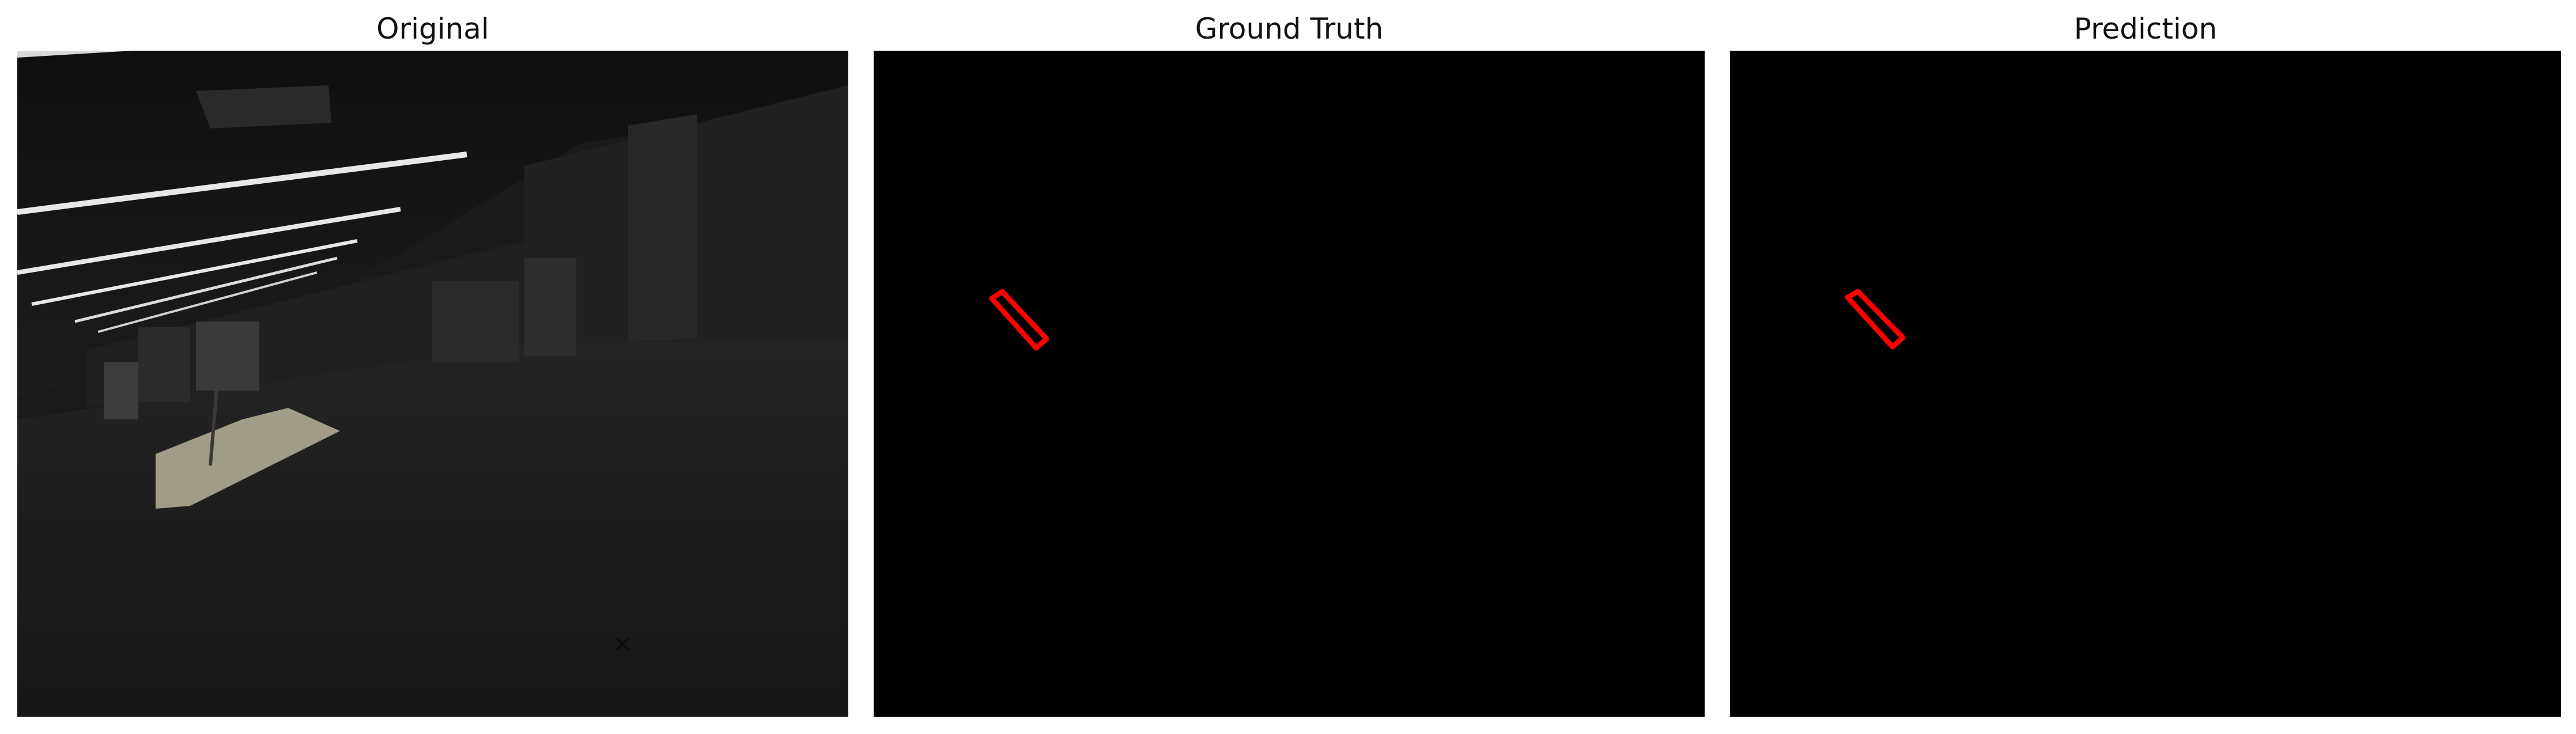 The height and width of the screenshot is (734, 2576). I want to click on wall-panel, so click(662, 228).